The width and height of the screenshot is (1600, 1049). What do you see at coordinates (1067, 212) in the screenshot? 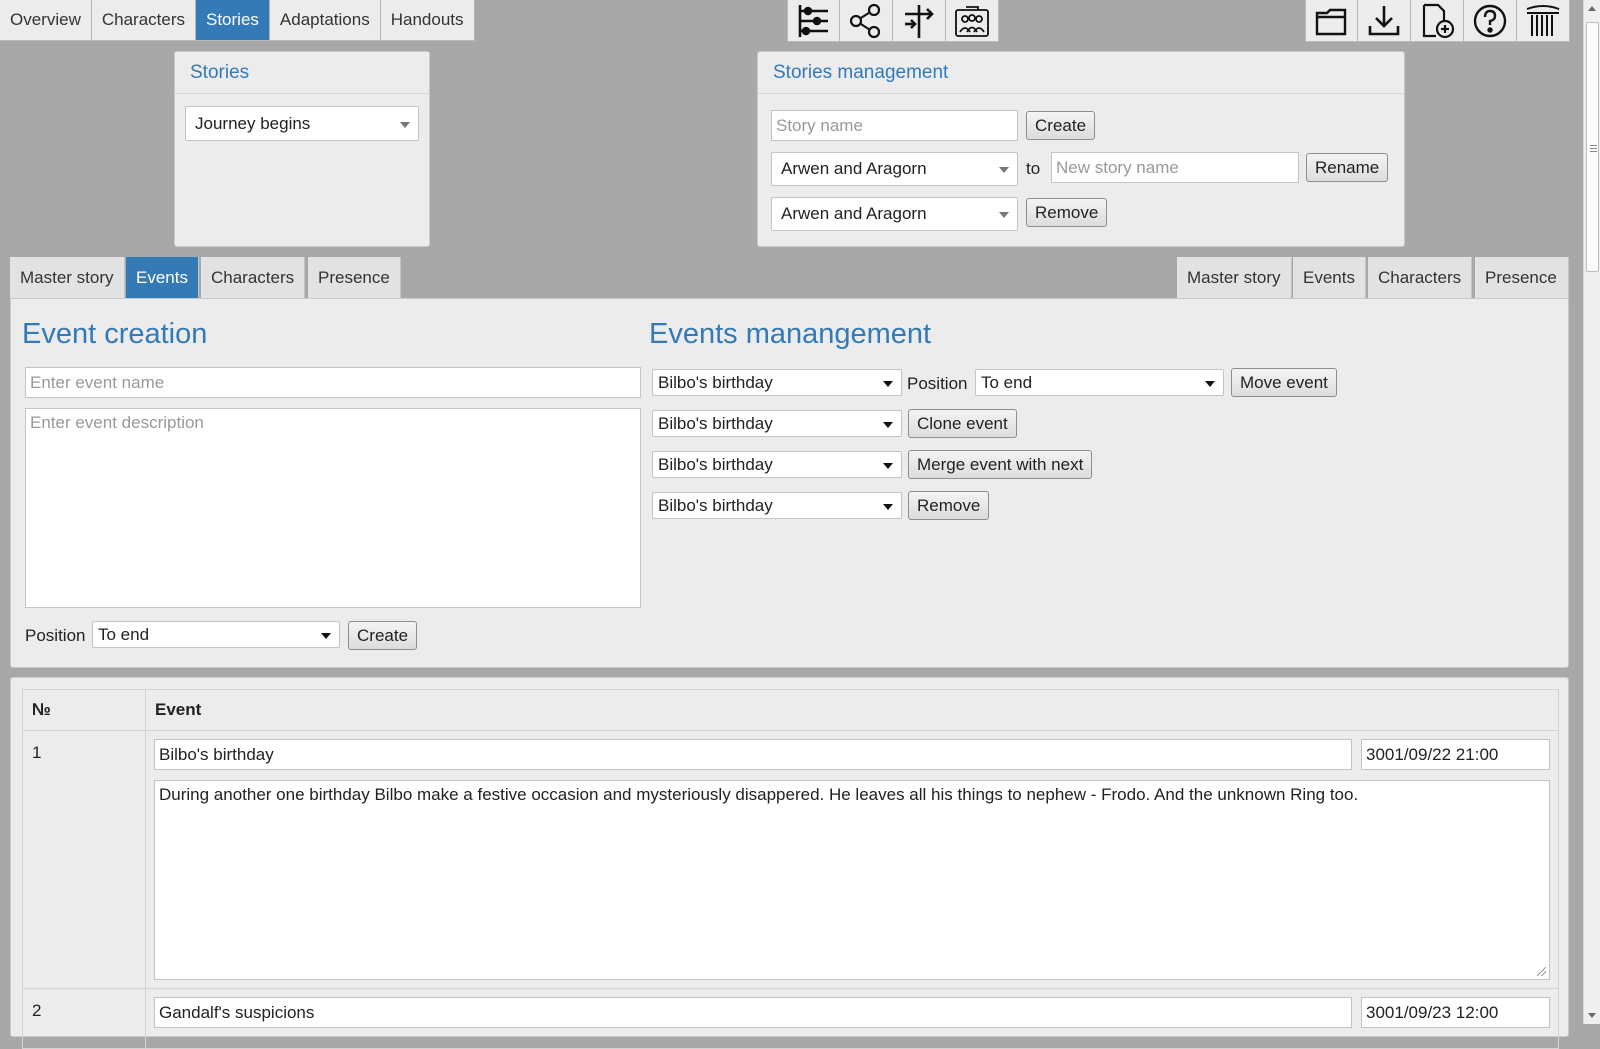
I see `remove-story-button: Remove` at bounding box center [1067, 212].